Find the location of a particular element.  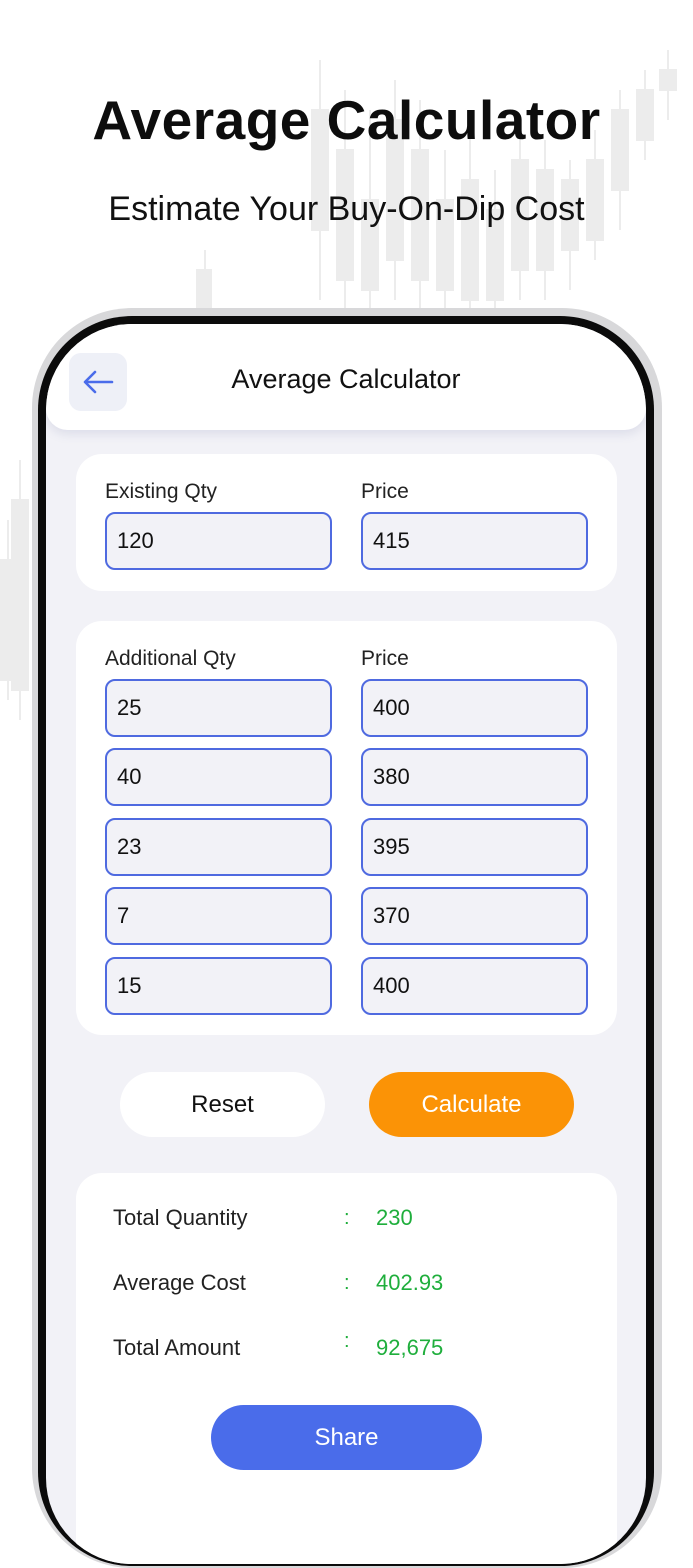

hero-title: Average Calculator is located at coordinates (346, 120).